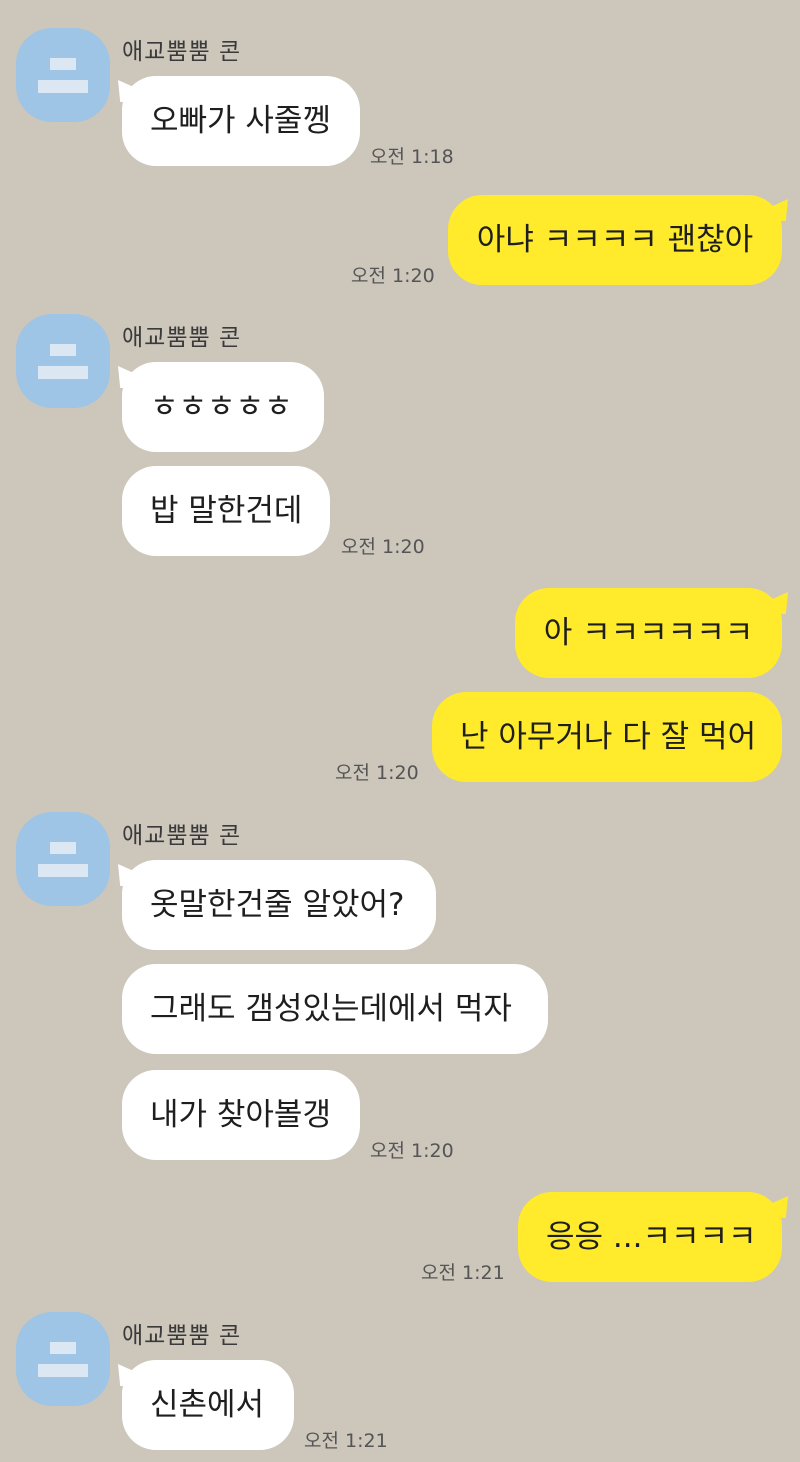 This screenshot has height=1462, width=800. Describe the element at coordinates (241, 1115) in the screenshot. I see `message-bubble-incoming: 내가 찾아볼갱` at that location.